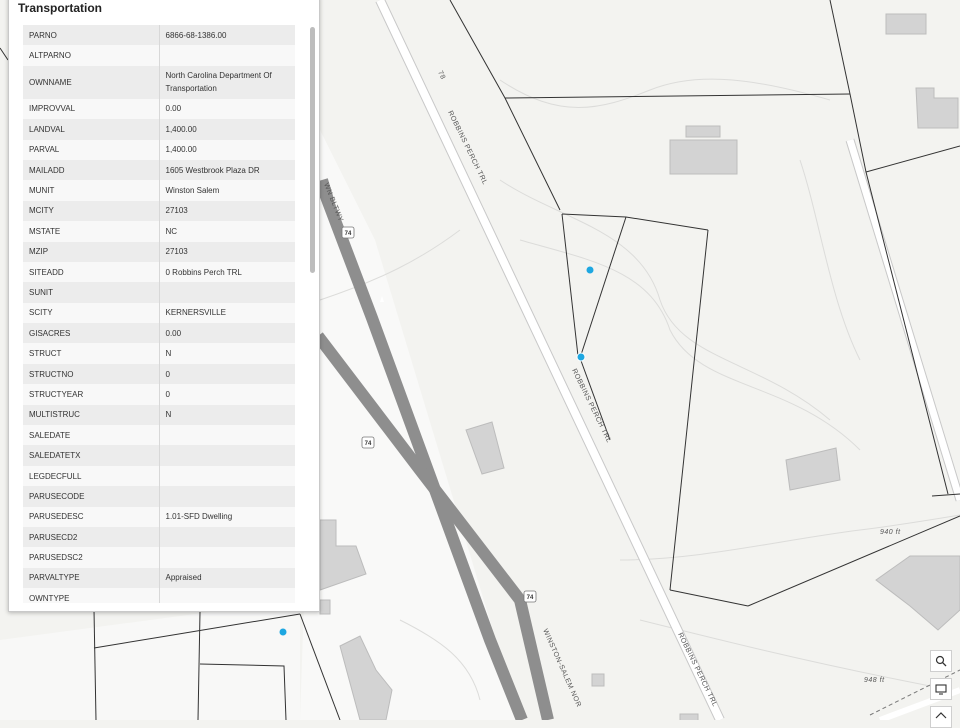 This screenshot has height=728, width=960. I want to click on attribute-key: SUNIT, so click(91, 292).